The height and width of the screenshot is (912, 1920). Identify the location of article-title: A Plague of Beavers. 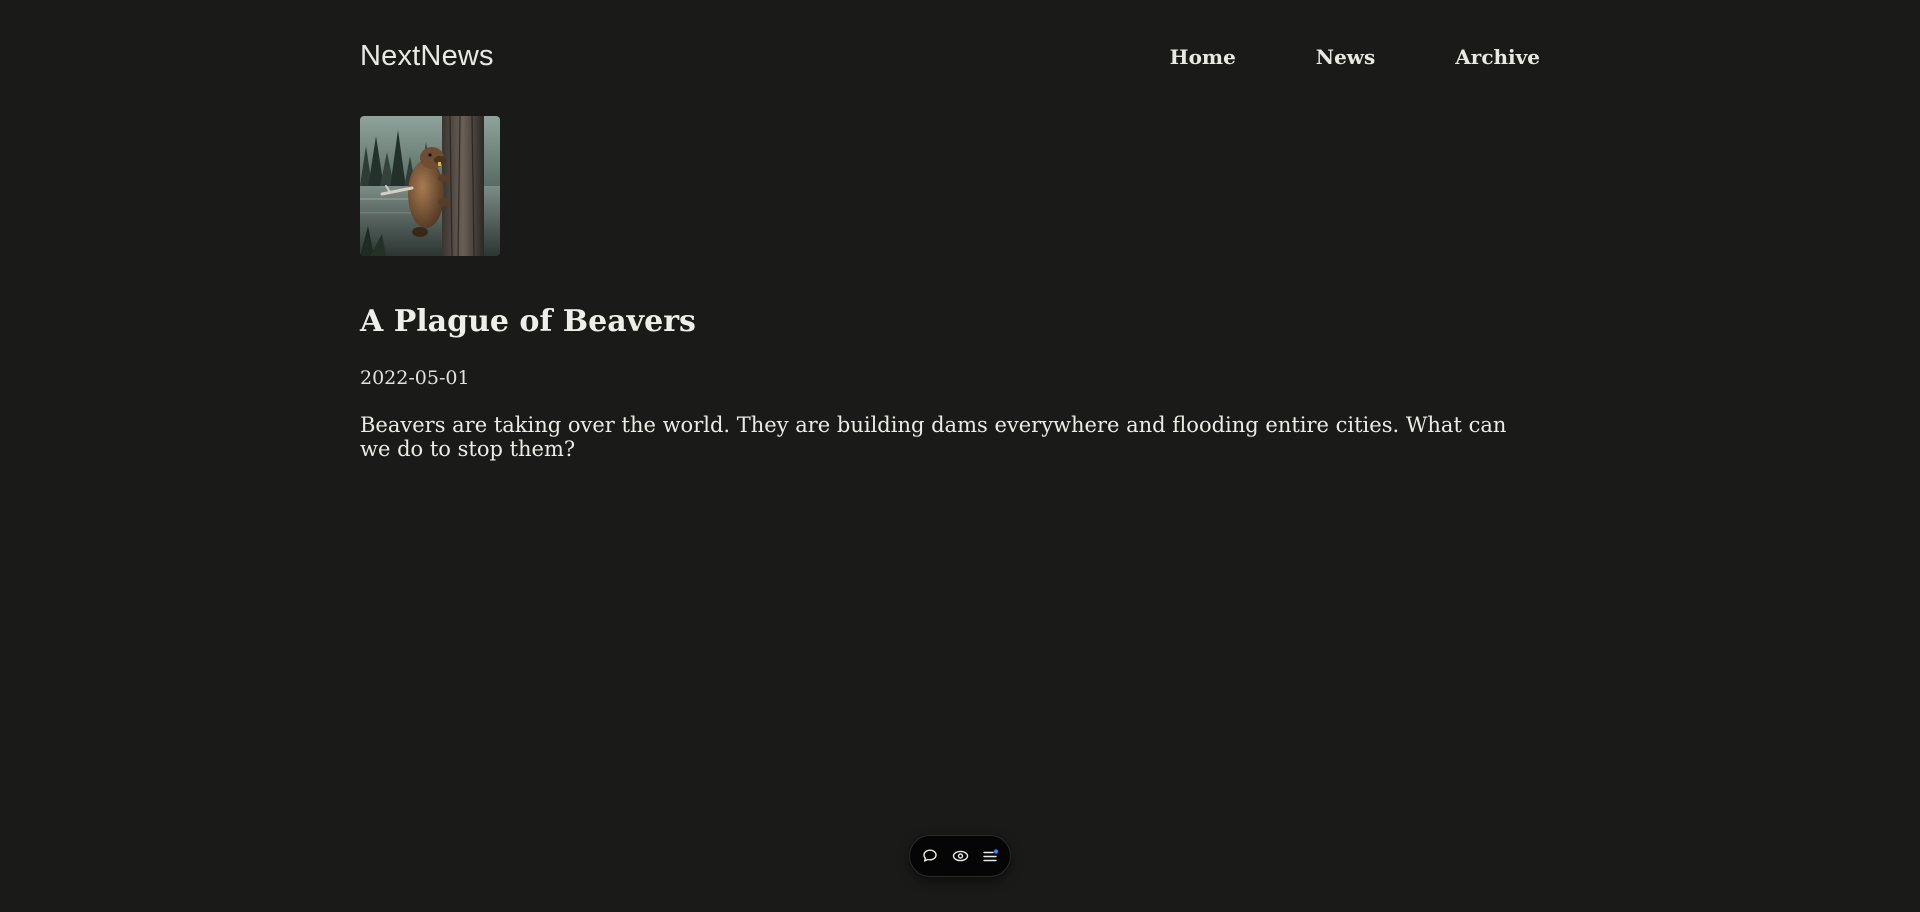
(950, 321).